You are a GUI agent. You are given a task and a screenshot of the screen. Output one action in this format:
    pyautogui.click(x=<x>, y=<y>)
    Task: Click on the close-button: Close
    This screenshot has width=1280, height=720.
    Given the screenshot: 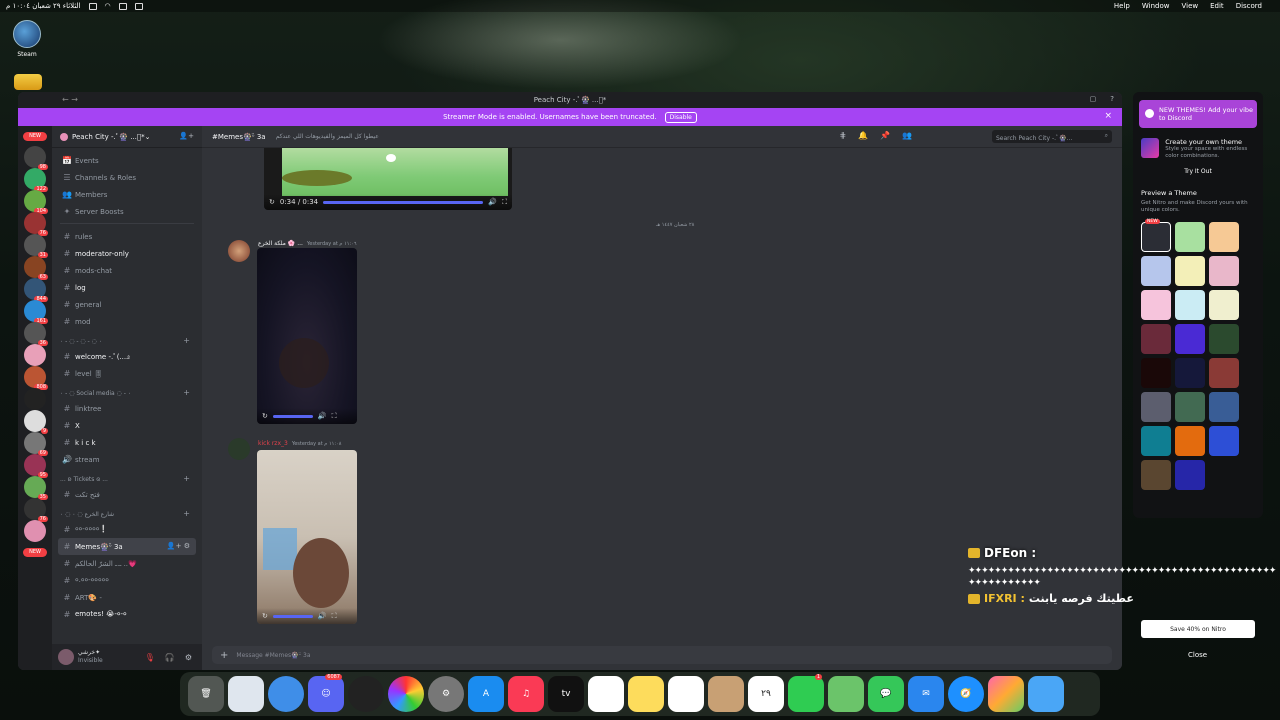 What is the action you would take?
    pyautogui.click(x=1197, y=655)
    